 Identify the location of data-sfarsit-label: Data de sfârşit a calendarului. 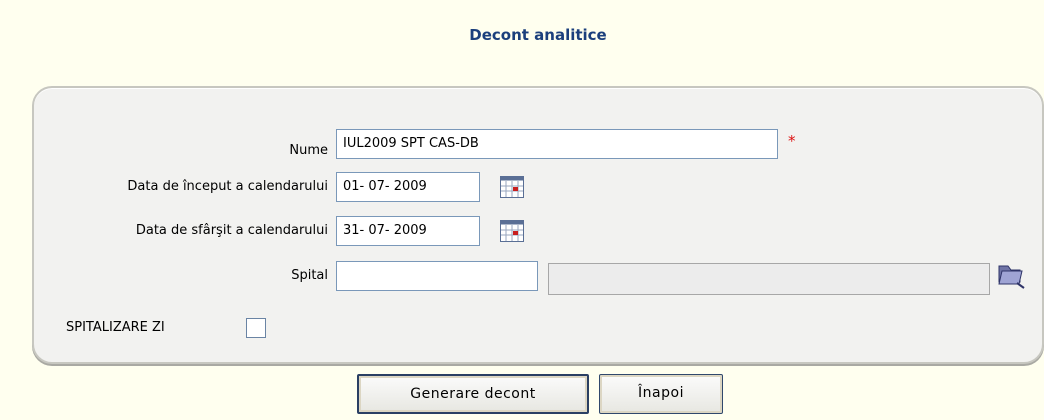
(231, 230).